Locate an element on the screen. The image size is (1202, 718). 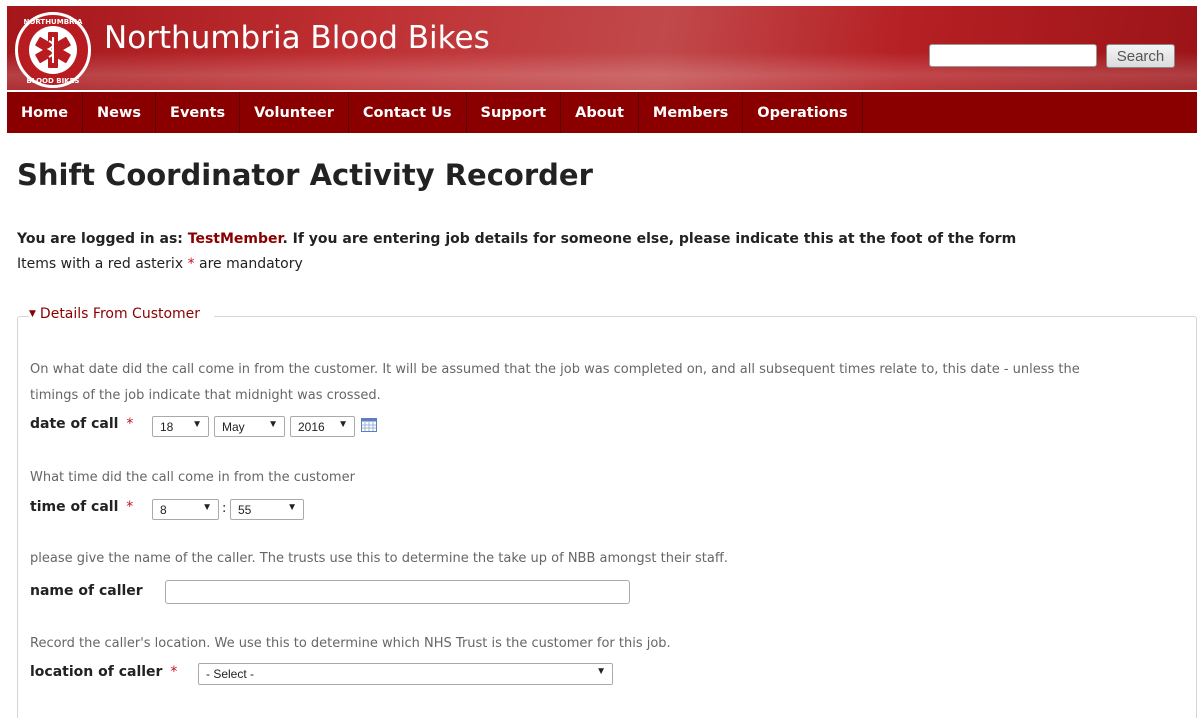
date-required-mark: * is located at coordinates (130, 424).